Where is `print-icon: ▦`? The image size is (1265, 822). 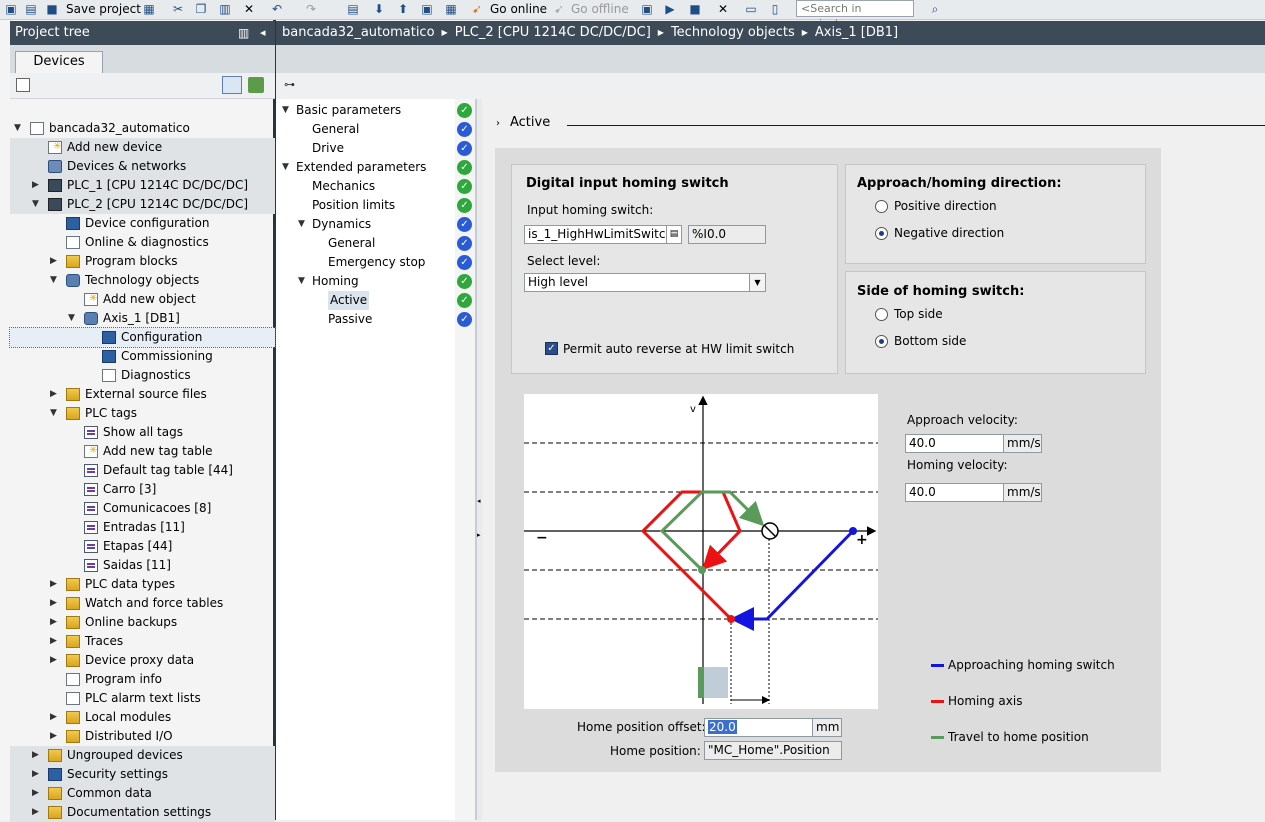 print-icon: ▦ is located at coordinates (149, 9).